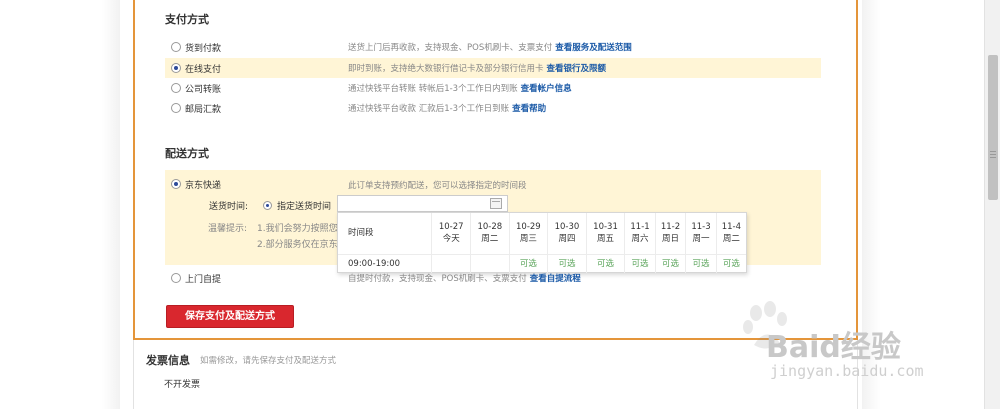  I want to click on payment-option-label: 邮局汇款, so click(203, 110).